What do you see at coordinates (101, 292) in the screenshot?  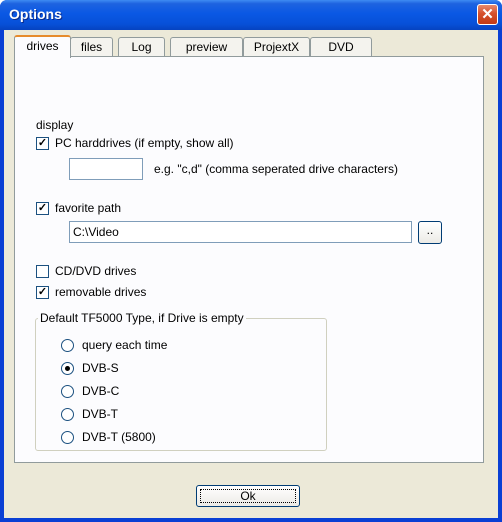 I see `removable-drives-label: removable drives` at bounding box center [101, 292].